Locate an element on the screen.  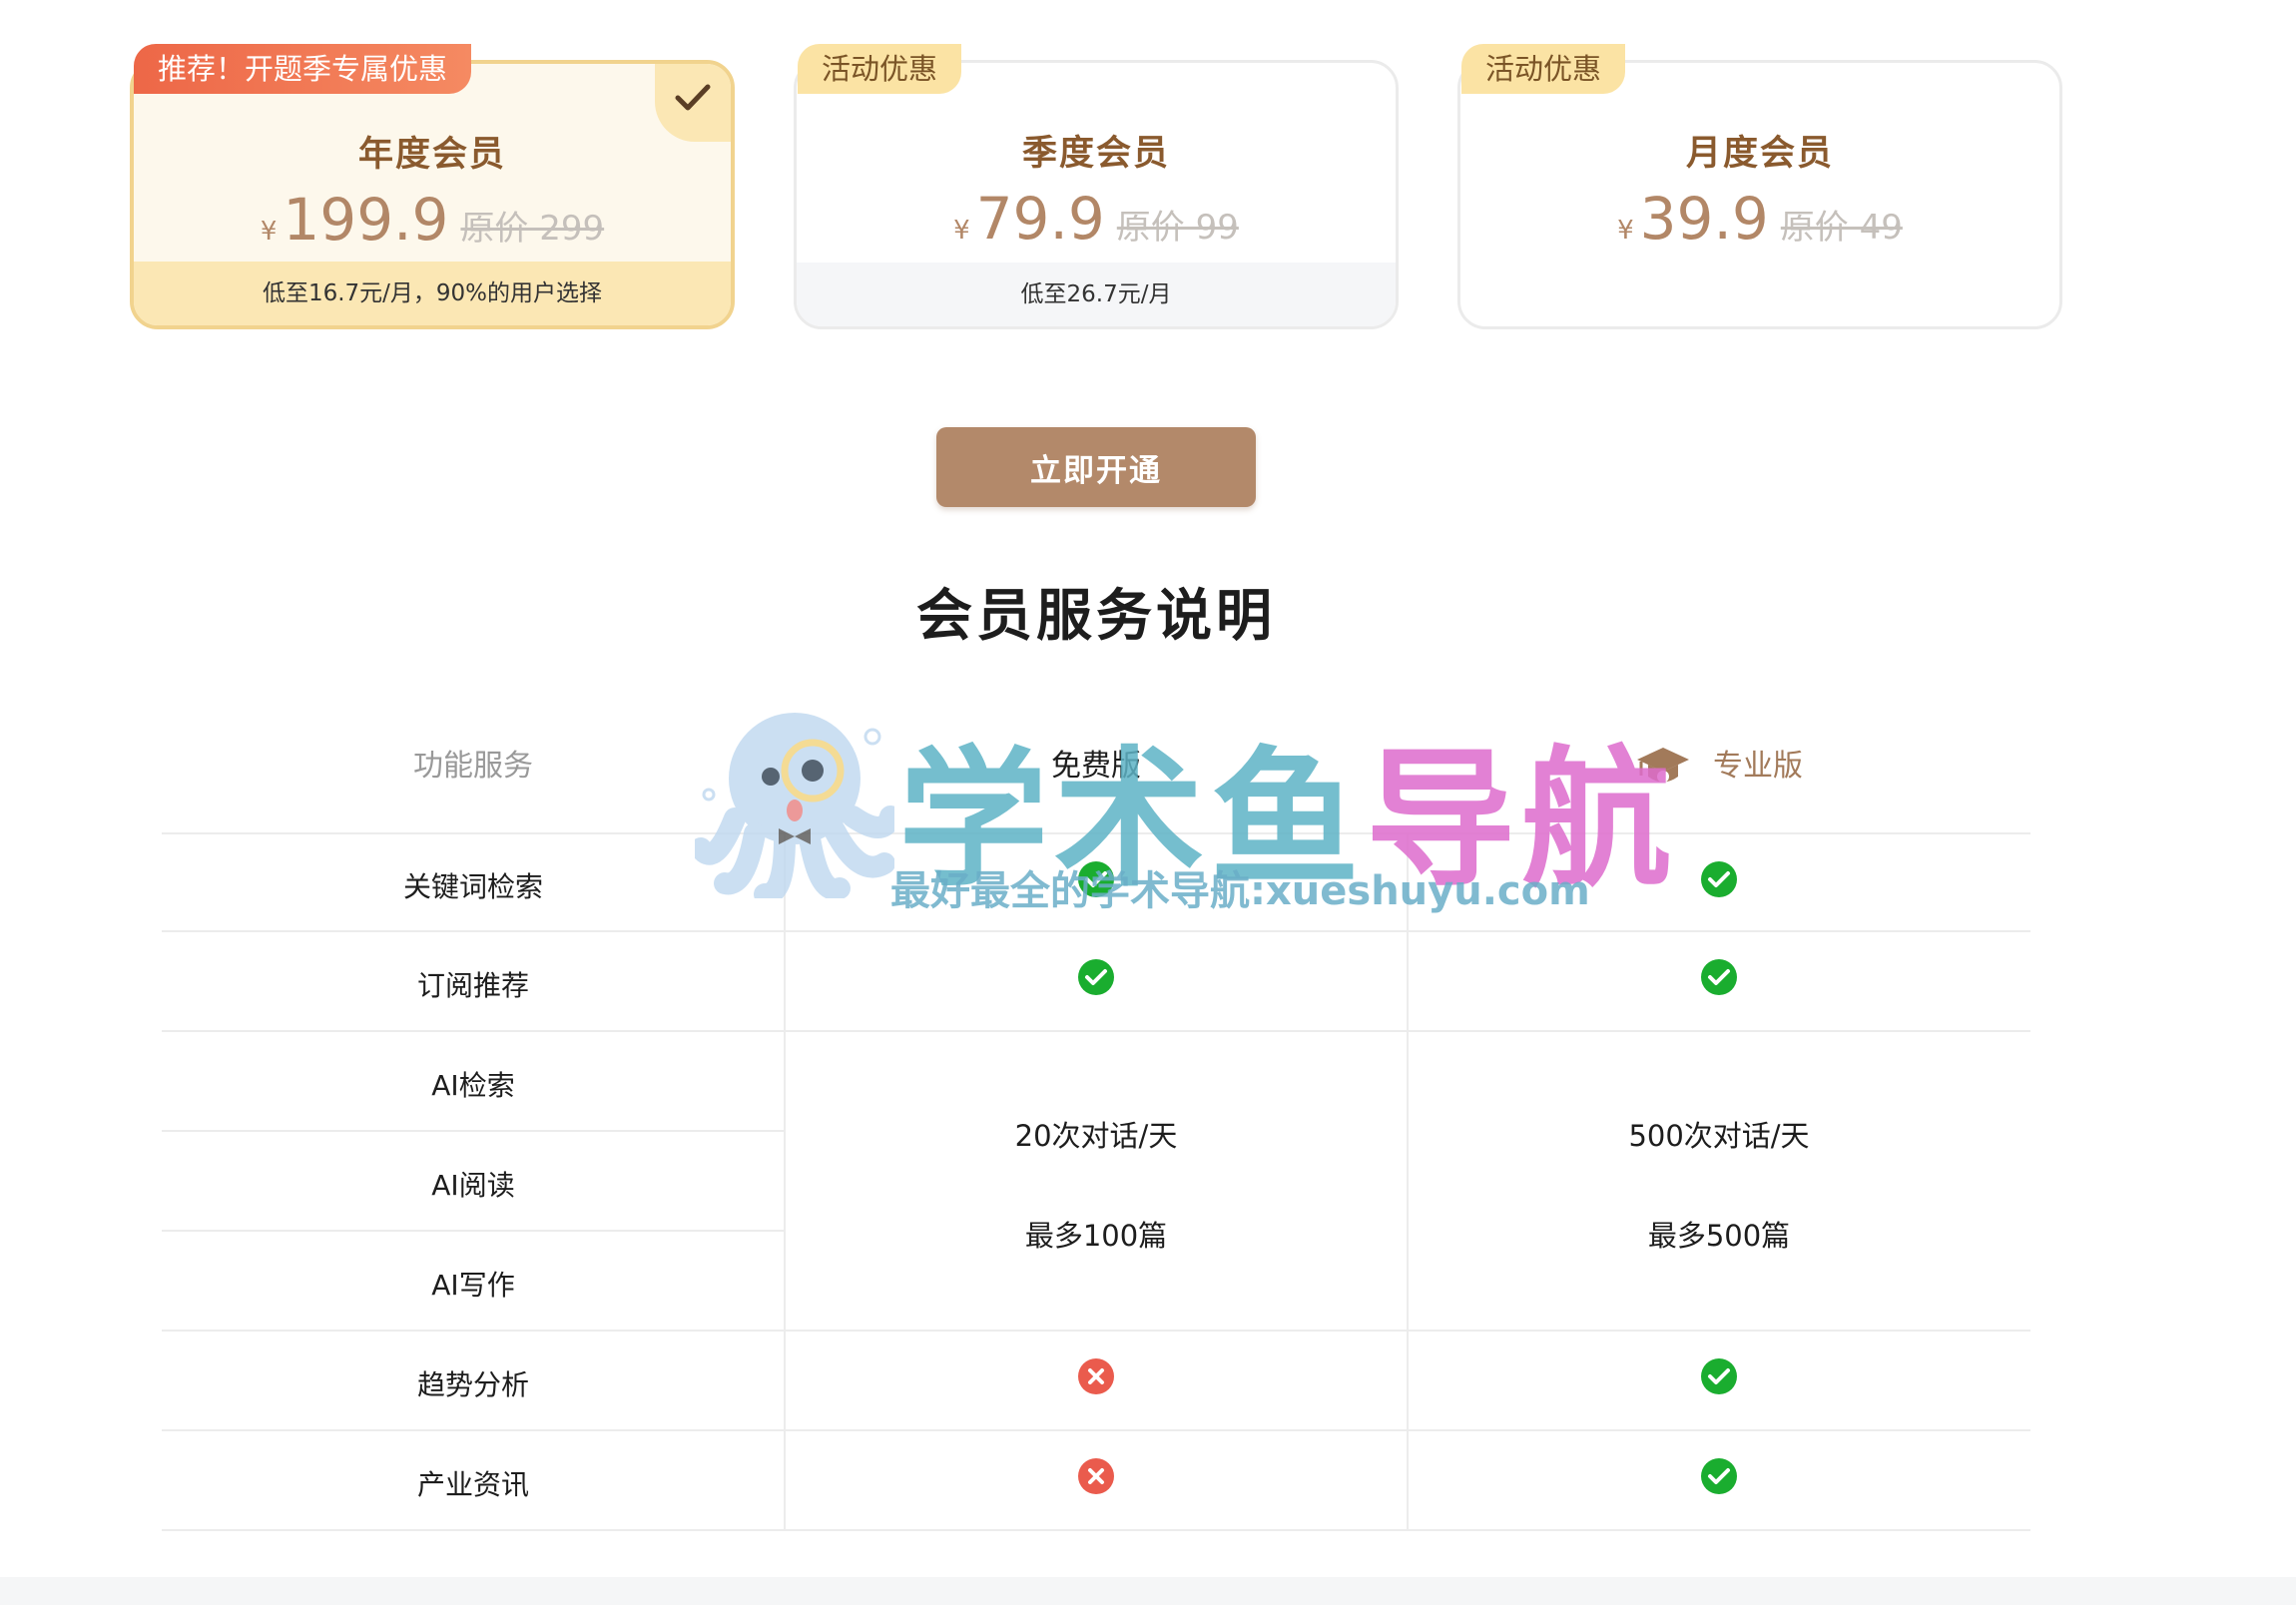
pro-ai-docs: 最多500篇 is located at coordinates (1719, 1236).